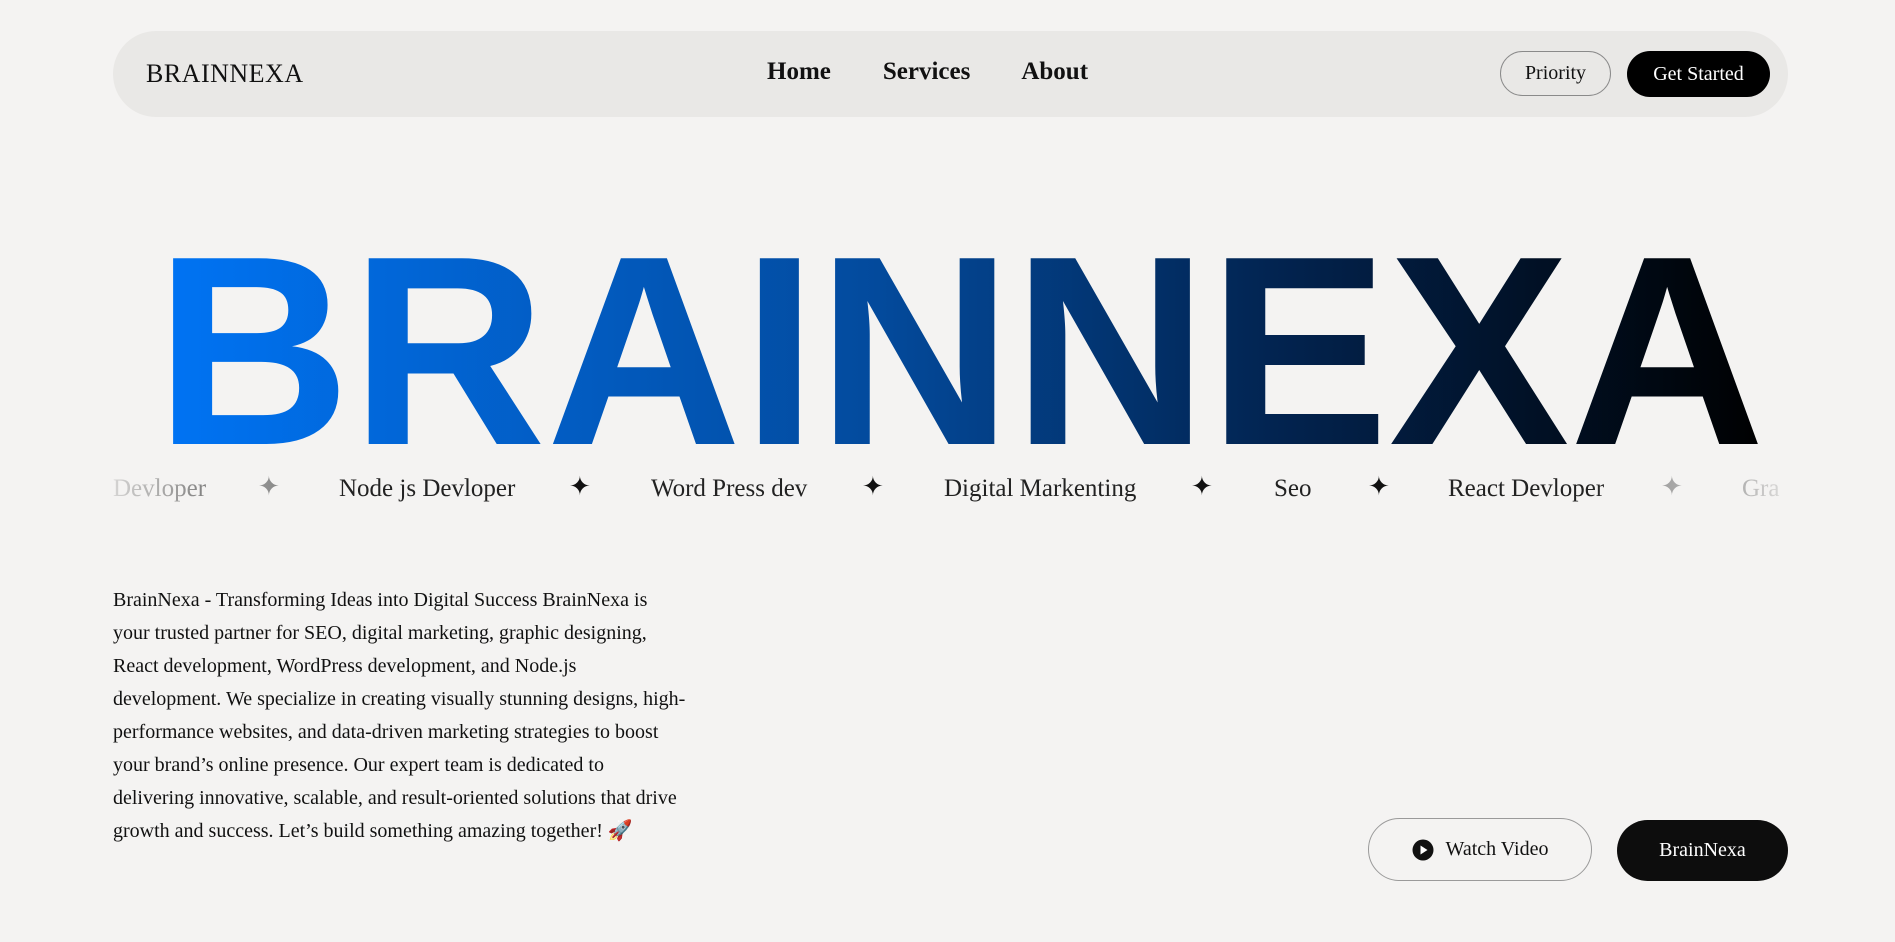 The height and width of the screenshot is (942, 1895). Describe the element at coordinates (1702, 850) in the screenshot. I see `brainnexa-button: BrainNexa` at that location.